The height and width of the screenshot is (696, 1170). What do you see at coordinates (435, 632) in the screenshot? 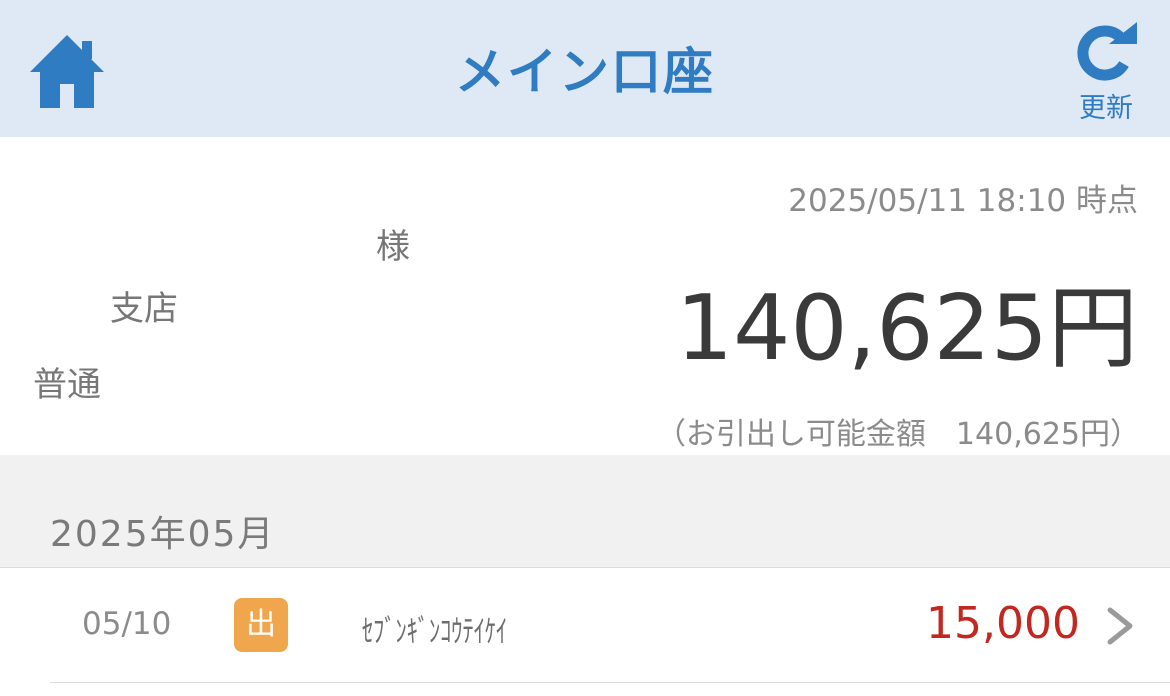
I see `transaction-description: ｾﾌﾞﾝｷﾞﾝｺｳﾃｲｹｲ` at bounding box center [435, 632].